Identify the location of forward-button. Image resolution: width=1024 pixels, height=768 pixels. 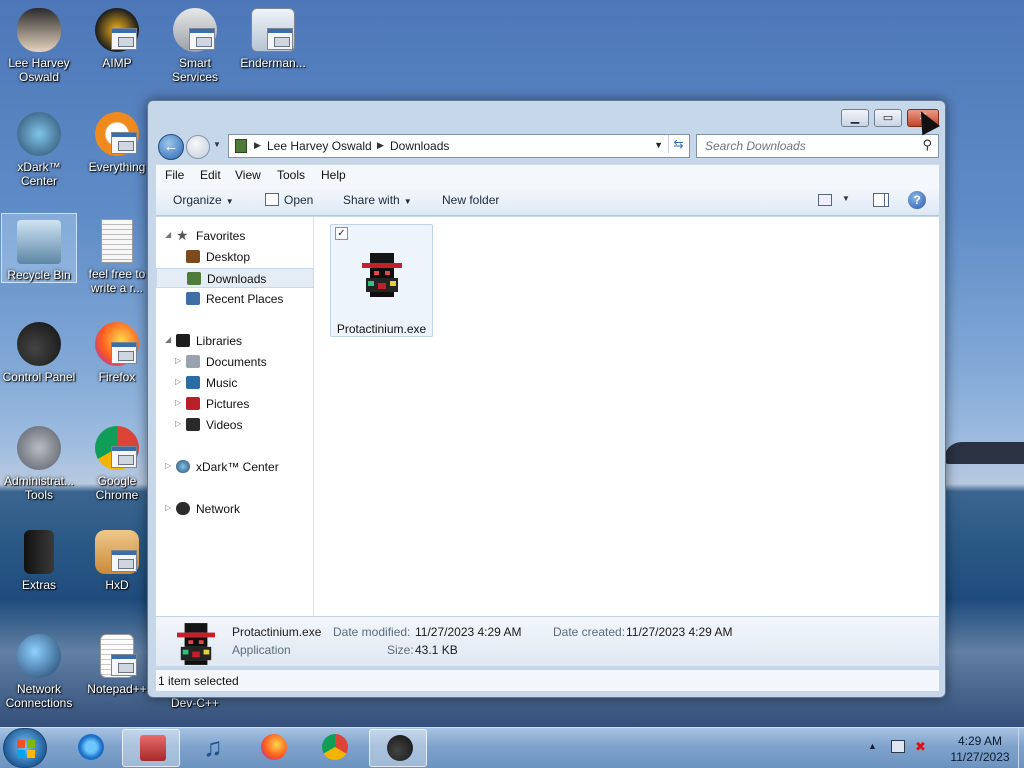
(198, 147).